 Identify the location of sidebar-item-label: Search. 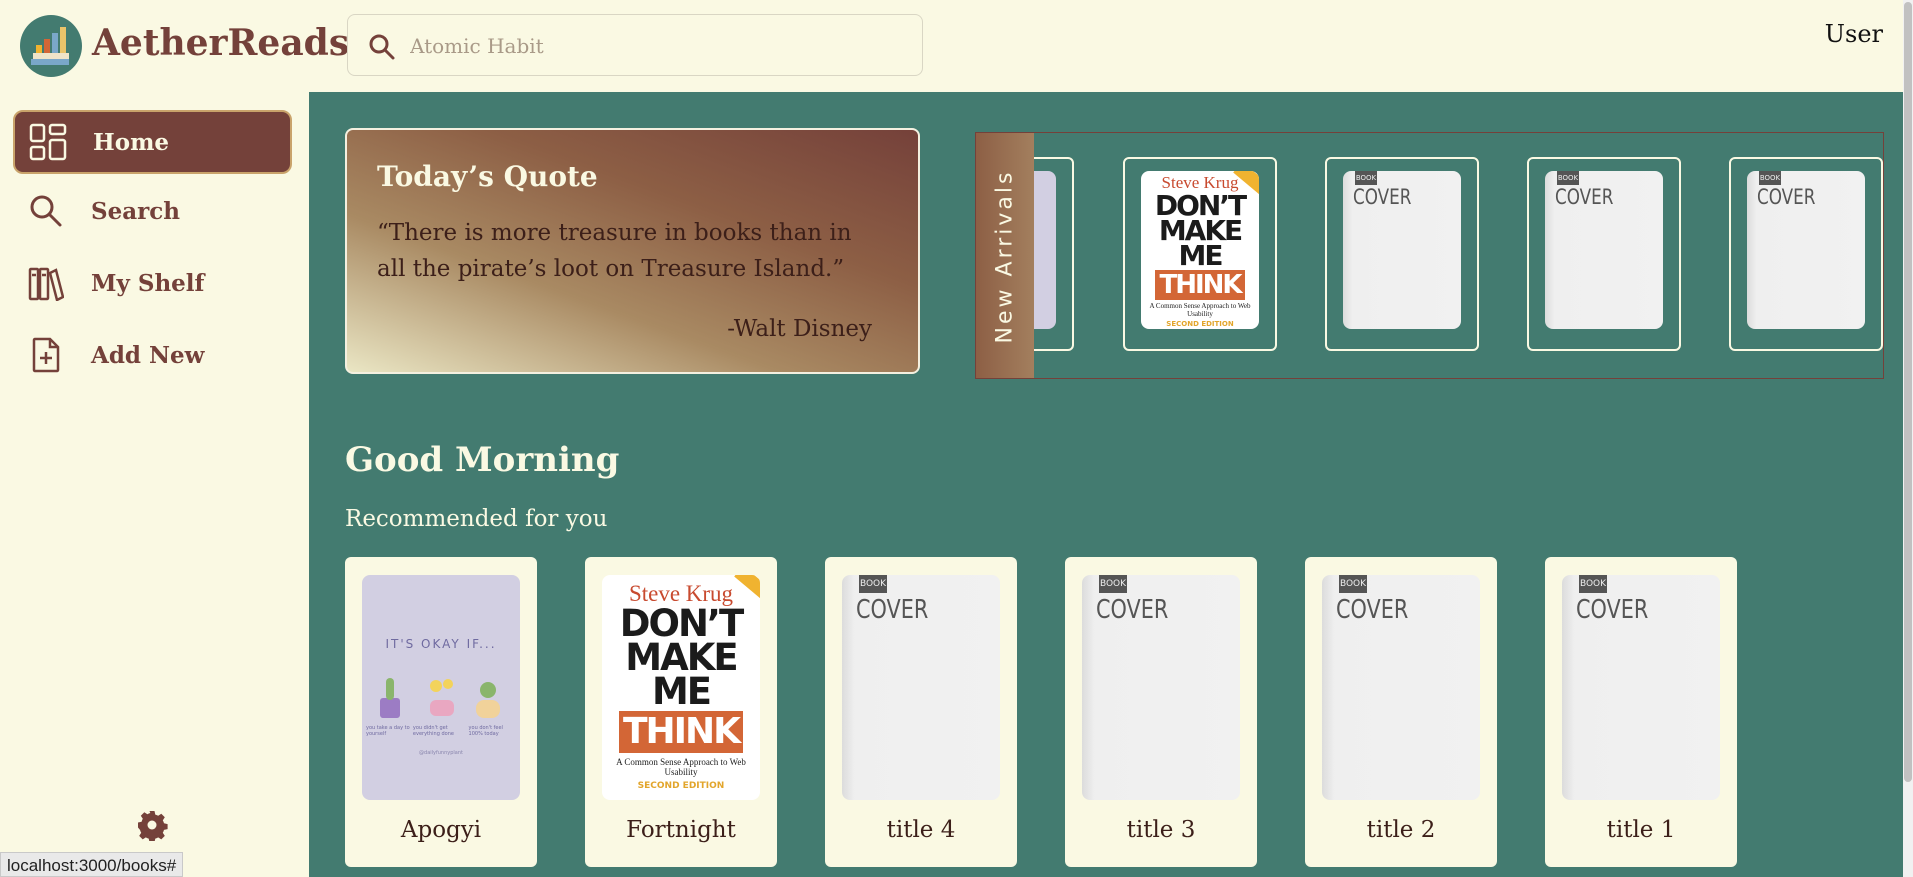
(135, 211).